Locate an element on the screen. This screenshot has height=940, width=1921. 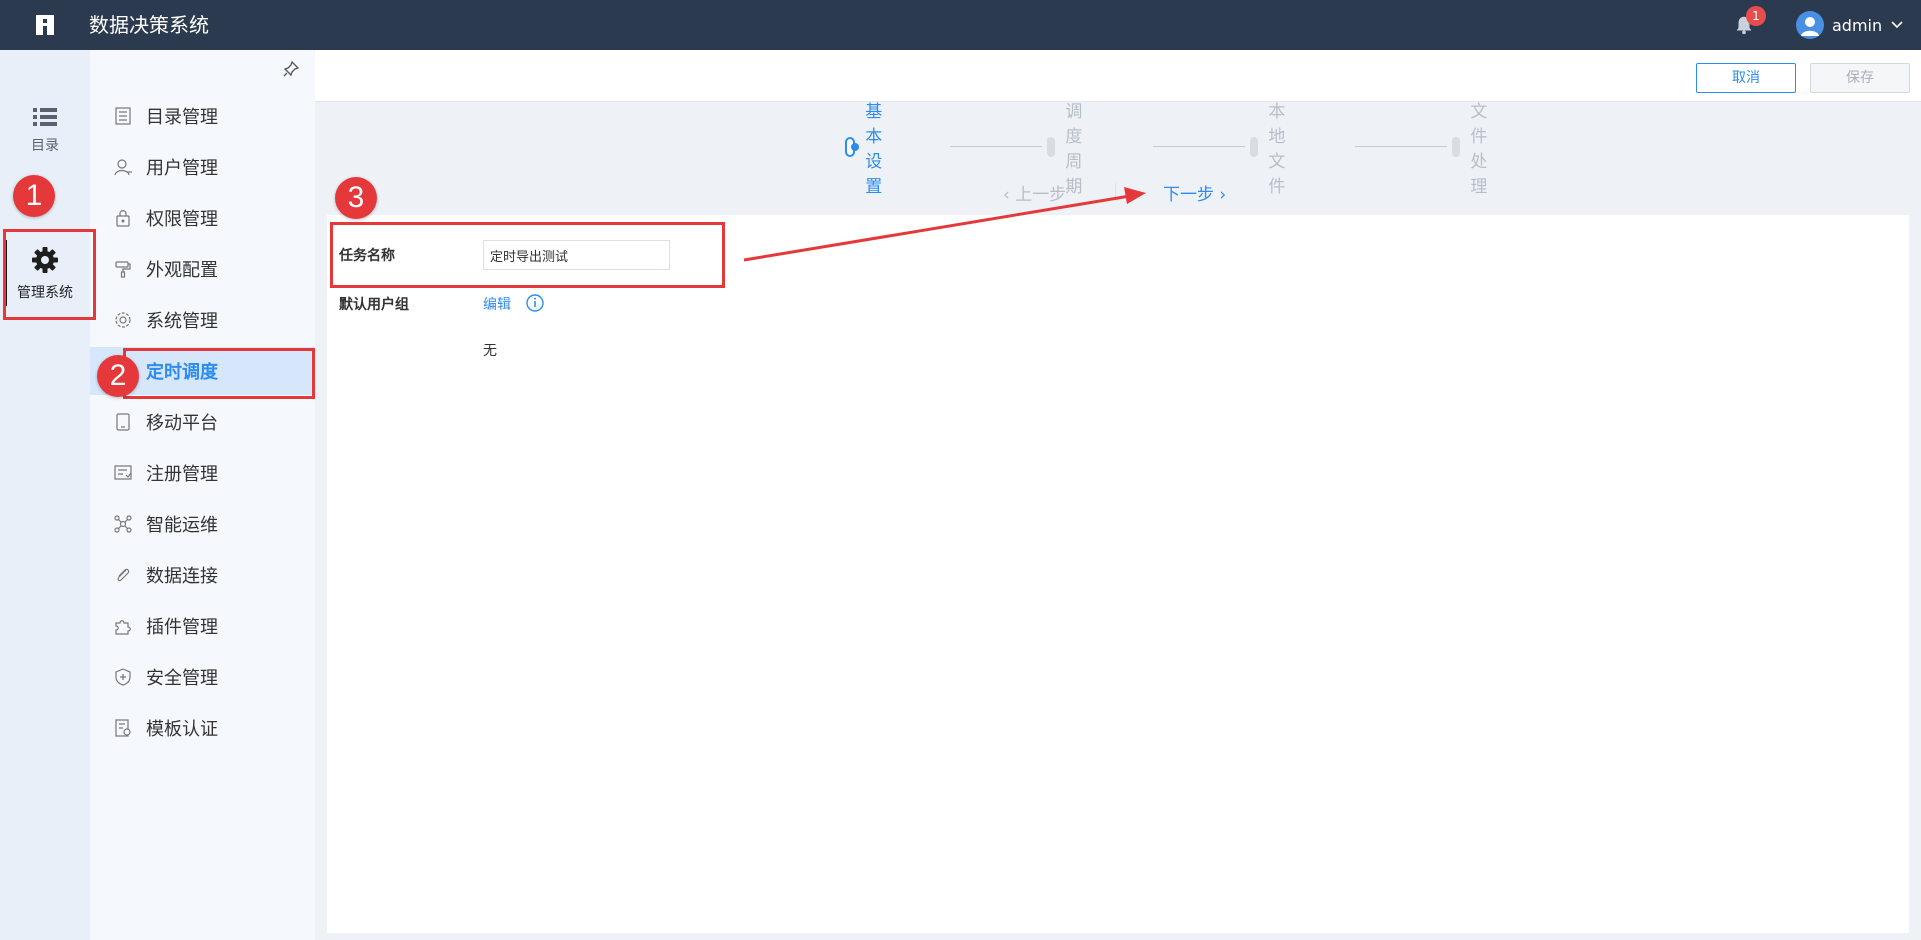
step-basic-settings: 基本设置 is located at coordinates (868, 149).